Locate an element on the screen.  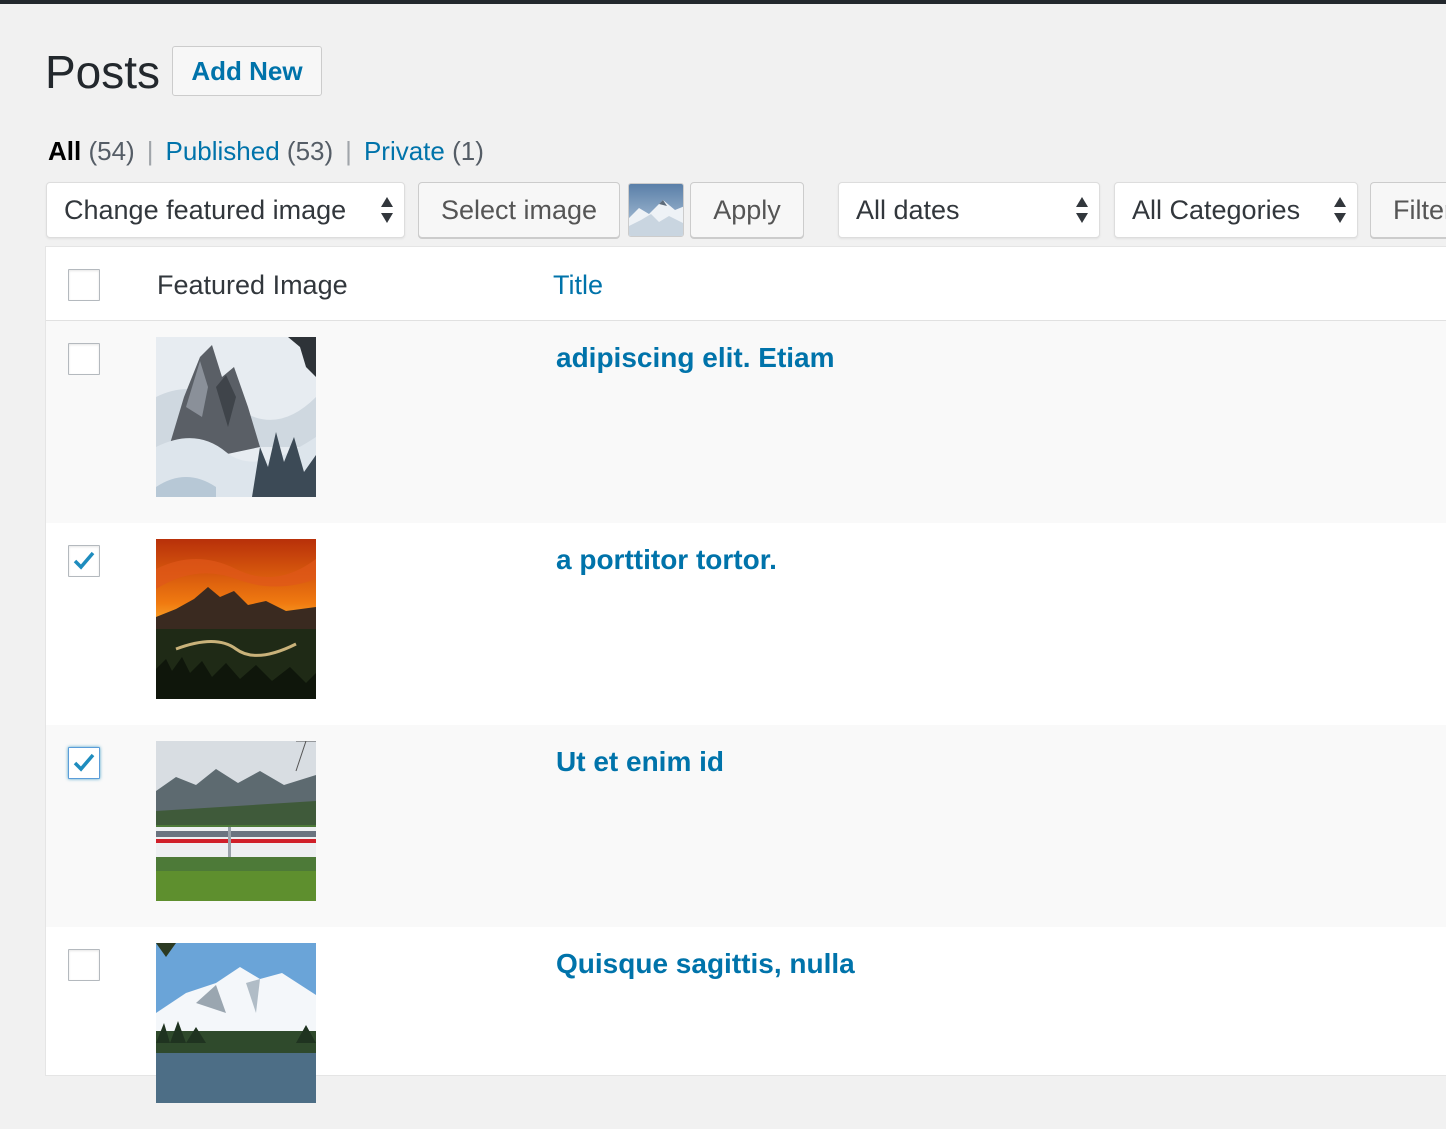
column-featured-image-header: Featured Image is located at coordinates (252, 285).